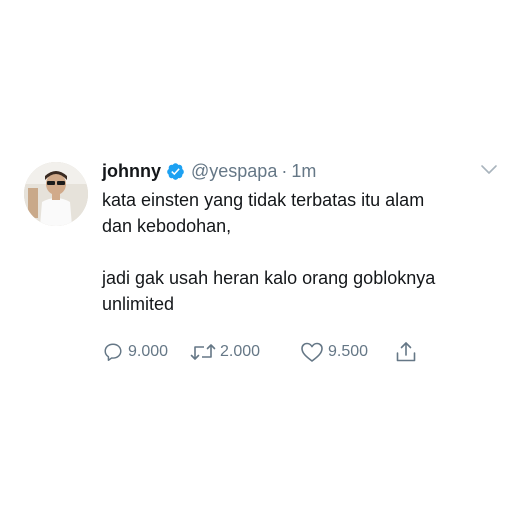 This screenshot has width=512, height=512. I want to click on retweet-count: 2.000, so click(240, 351).